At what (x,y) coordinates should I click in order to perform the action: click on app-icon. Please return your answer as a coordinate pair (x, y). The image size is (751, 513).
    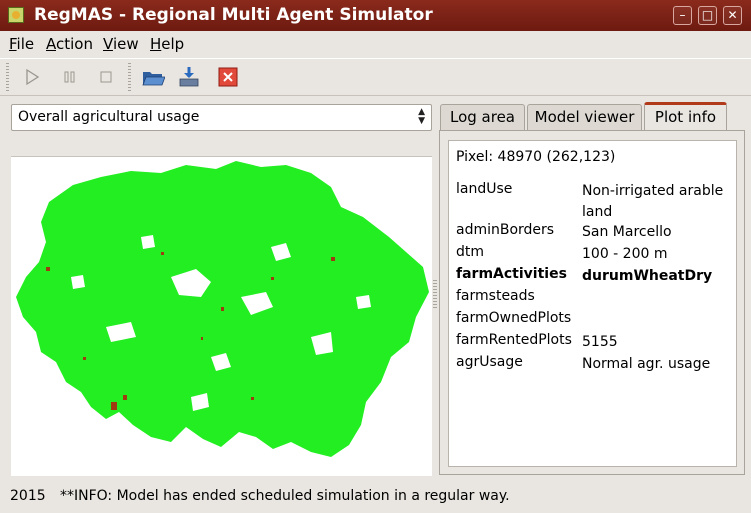
    Looking at the image, I should click on (16, 15).